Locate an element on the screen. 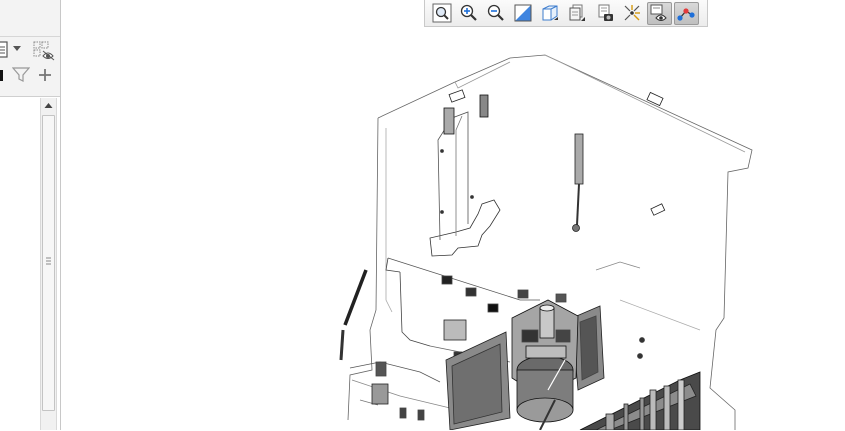 The width and height of the screenshot is (845, 431). connections-button is located at coordinates (686, 13).